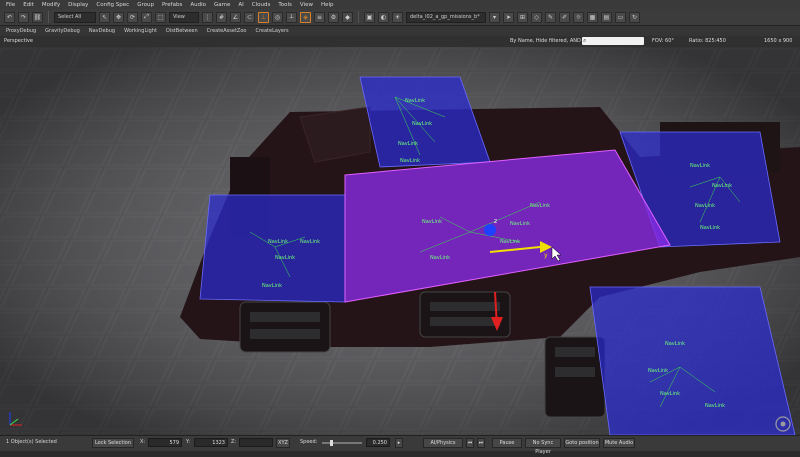 This screenshot has height=457, width=800. Describe the element at coordinates (606, 17) in the screenshot. I see `wireframe-icon: ▤` at that location.